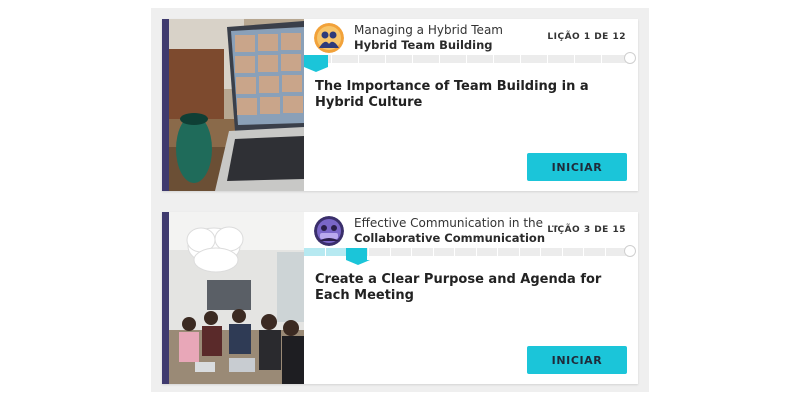  What do you see at coordinates (450, 238) in the screenshot?
I see `module-name: Collaborative Communication` at bounding box center [450, 238].